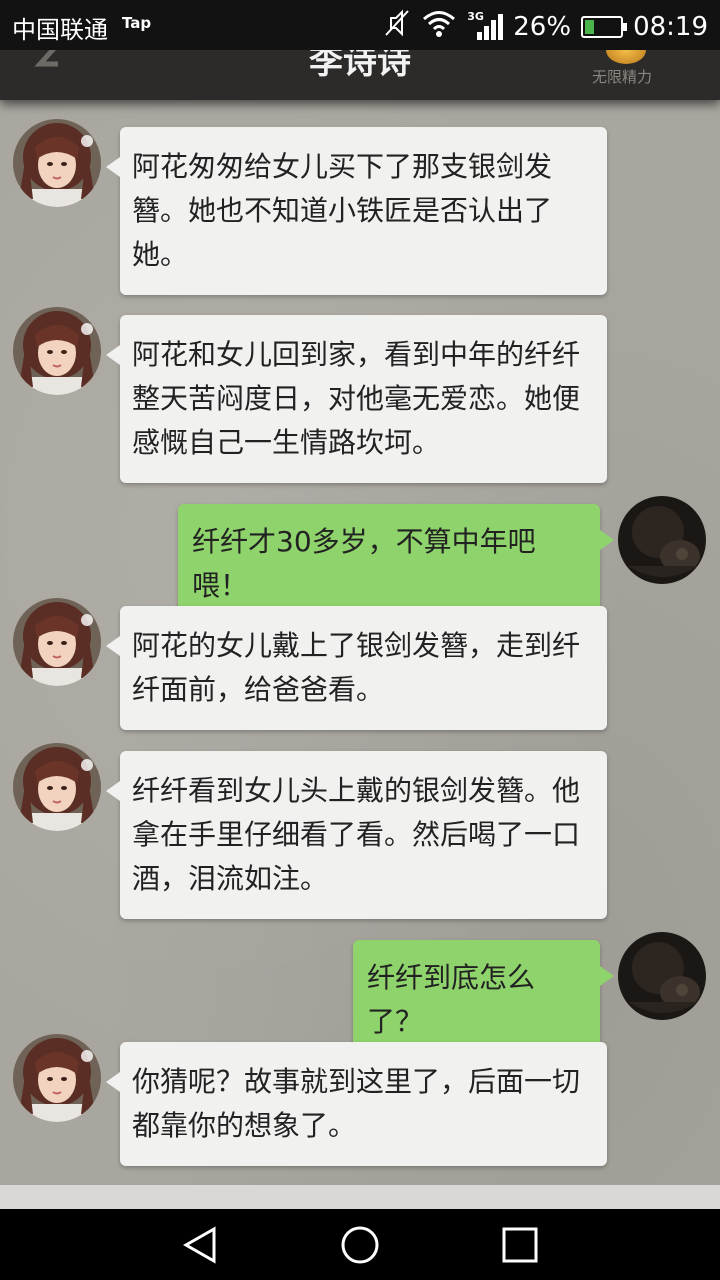 The image size is (720, 1280). Describe the element at coordinates (200, 1245) in the screenshot. I see `back-triangle-icon` at that location.